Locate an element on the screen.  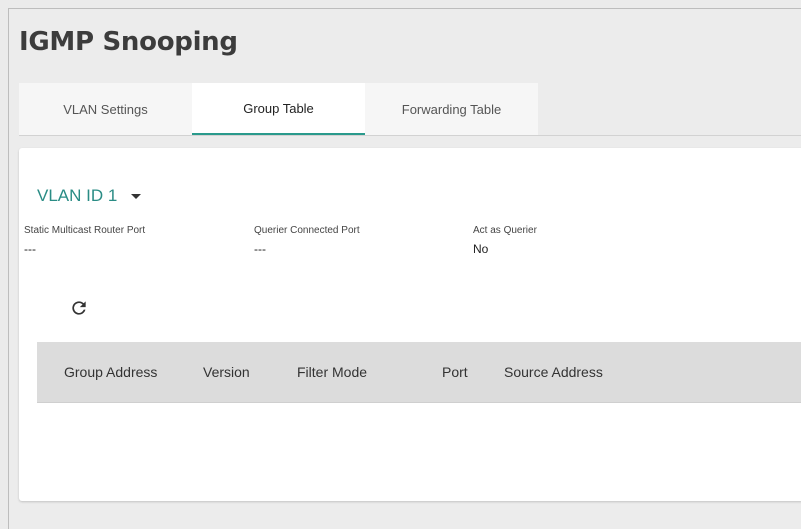
tab-group-table: Group Table is located at coordinates (278, 109).